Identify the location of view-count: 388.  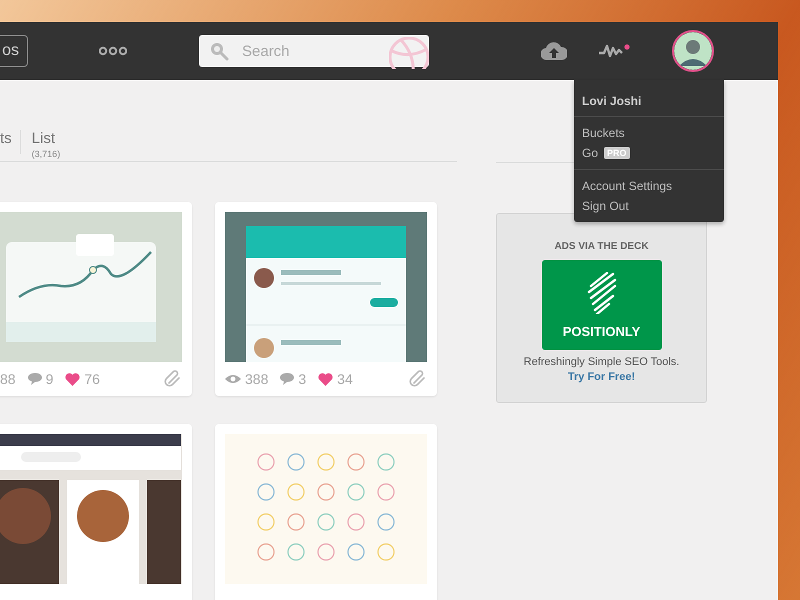
(256, 379).